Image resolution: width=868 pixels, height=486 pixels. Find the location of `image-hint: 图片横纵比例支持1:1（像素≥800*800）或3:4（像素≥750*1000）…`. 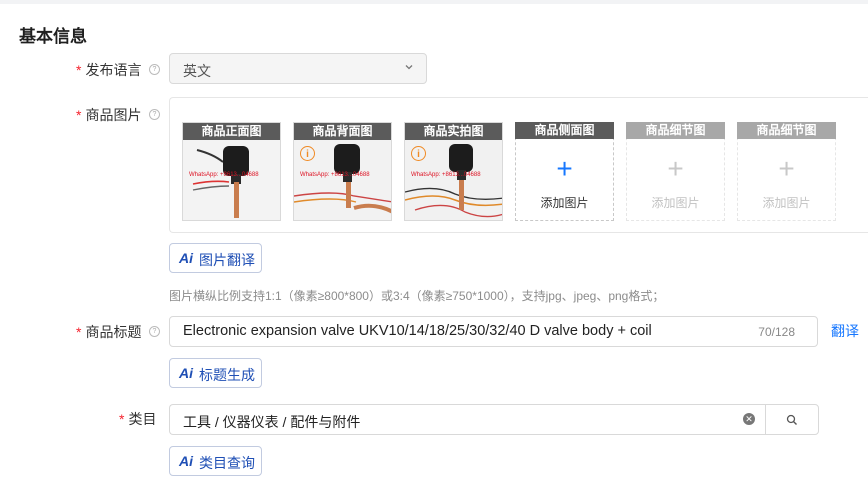

image-hint: 图片横纵比例支持1:1（像素≥800*800）或3:4（像素≥750*1000）… is located at coordinates (417, 296).